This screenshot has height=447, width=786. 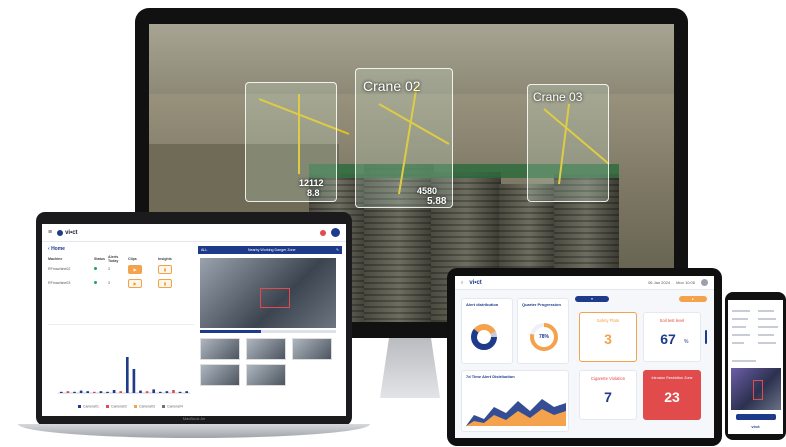 What do you see at coordinates (543, 337) in the screenshot?
I see `quarter-value: 78%` at bounding box center [543, 337].